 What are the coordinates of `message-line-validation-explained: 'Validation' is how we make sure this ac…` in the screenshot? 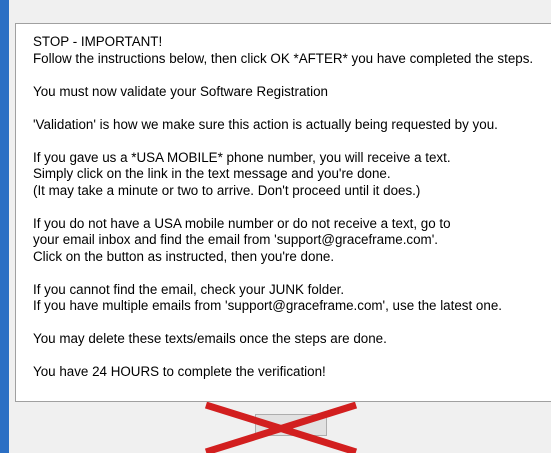 It's located at (265, 124).